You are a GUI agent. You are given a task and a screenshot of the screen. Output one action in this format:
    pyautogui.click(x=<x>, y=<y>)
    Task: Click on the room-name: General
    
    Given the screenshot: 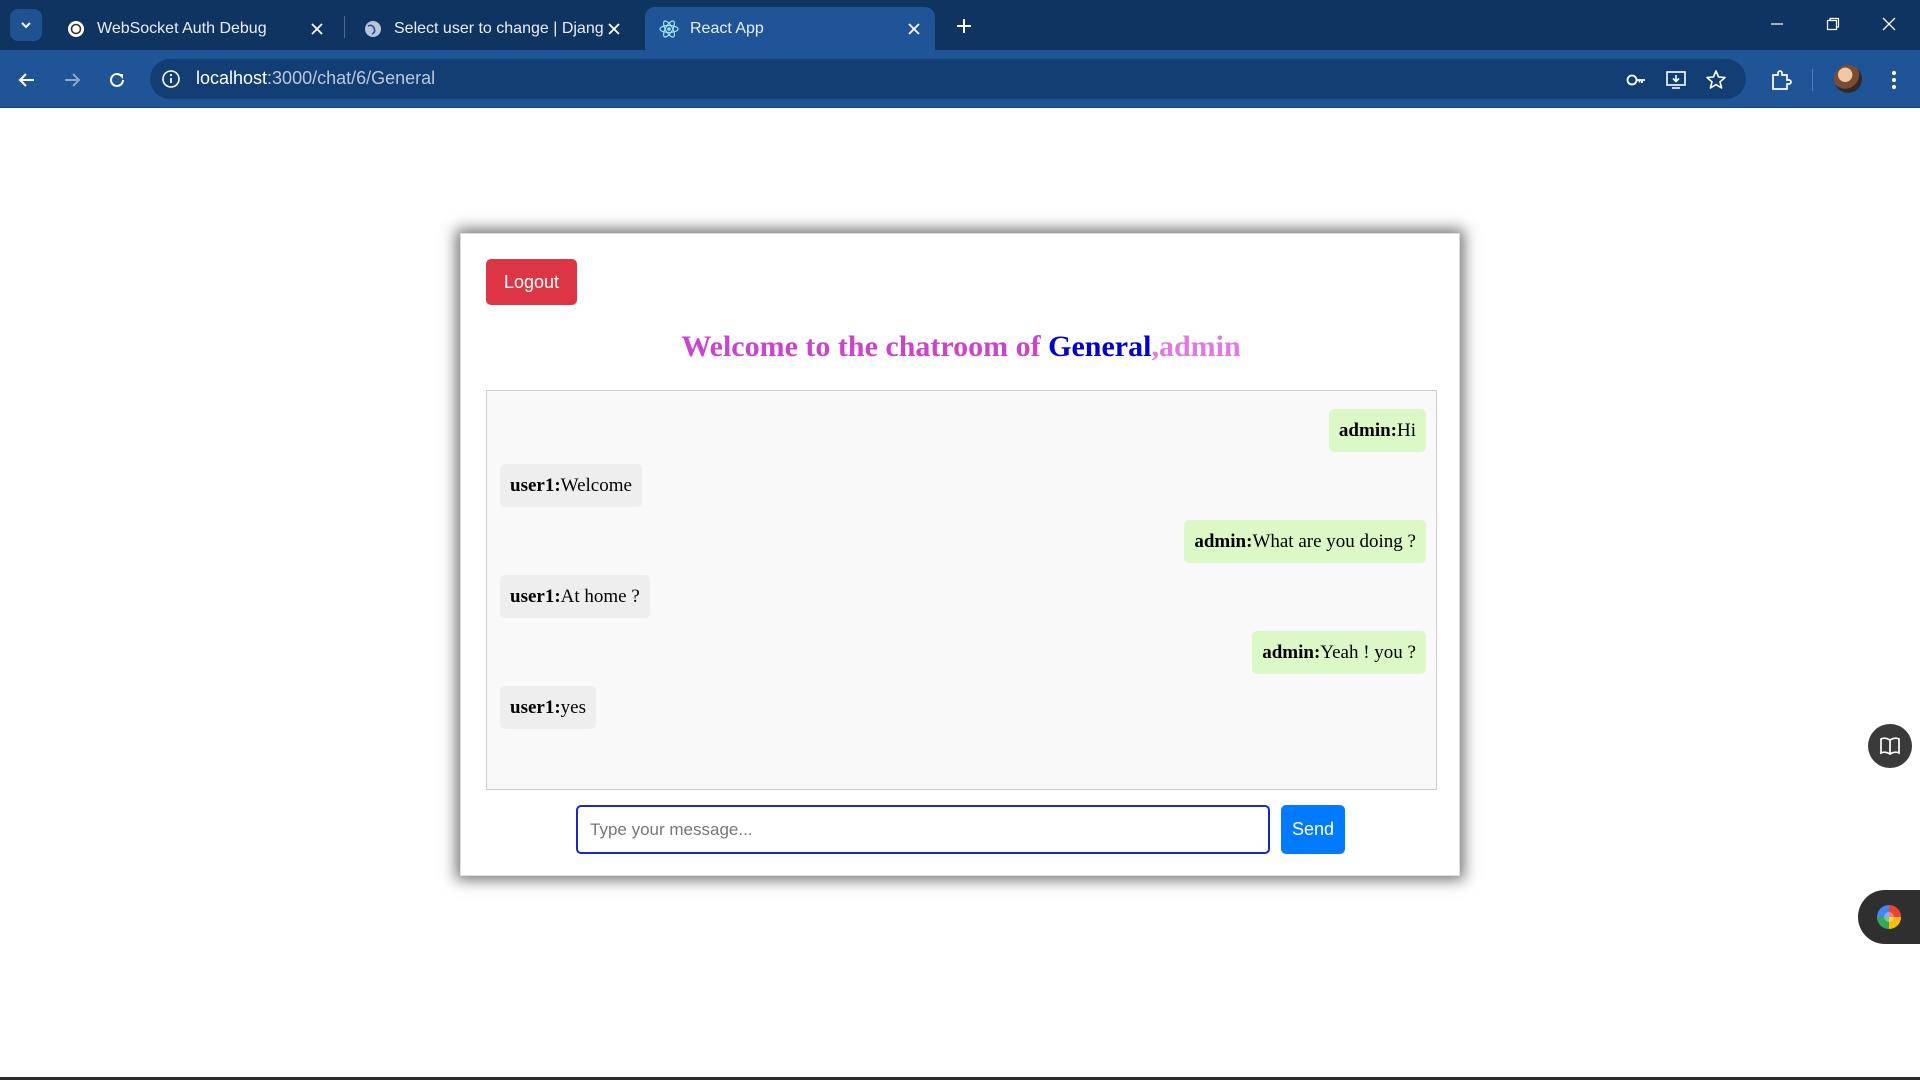 What is the action you would take?
    pyautogui.click(x=1100, y=346)
    